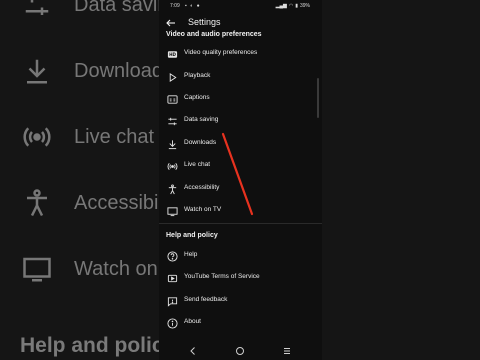 This screenshot has width=480, height=360. Describe the element at coordinates (296, 6) in the screenshot. I see `battery-icon: ▮` at that location.